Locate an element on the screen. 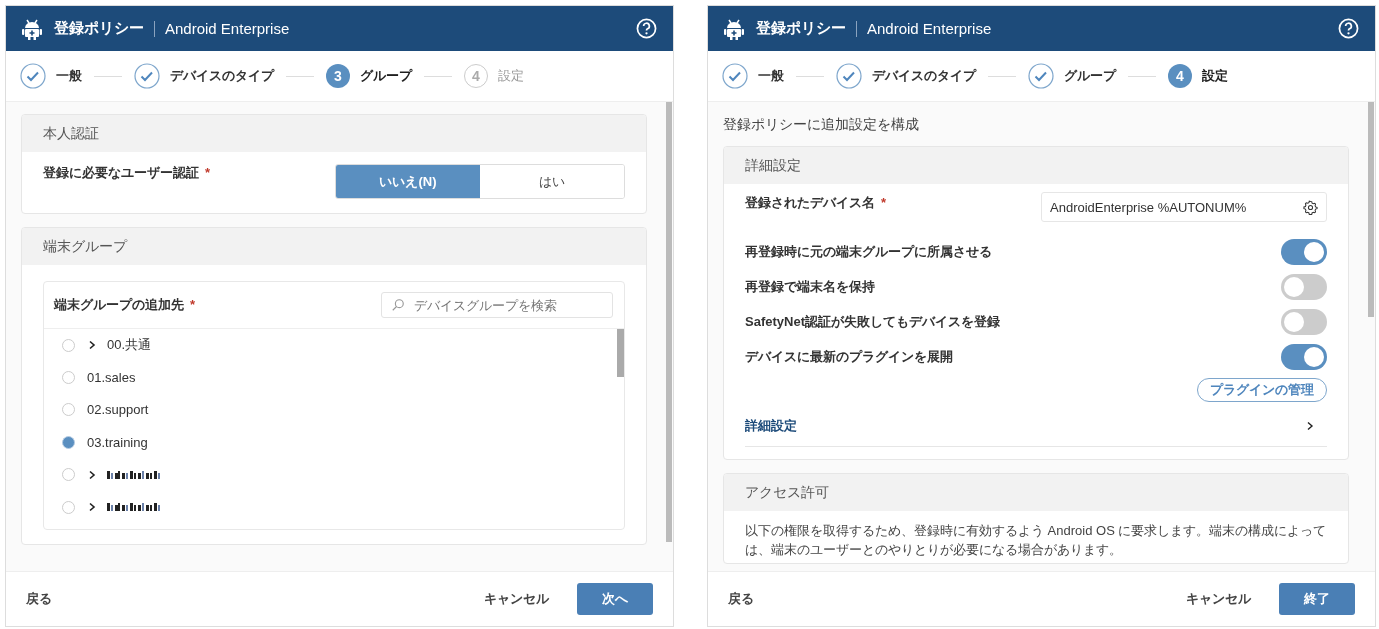 The width and height of the screenshot is (1379, 629). section-heading: アクセス許可 is located at coordinates (1036, 492).